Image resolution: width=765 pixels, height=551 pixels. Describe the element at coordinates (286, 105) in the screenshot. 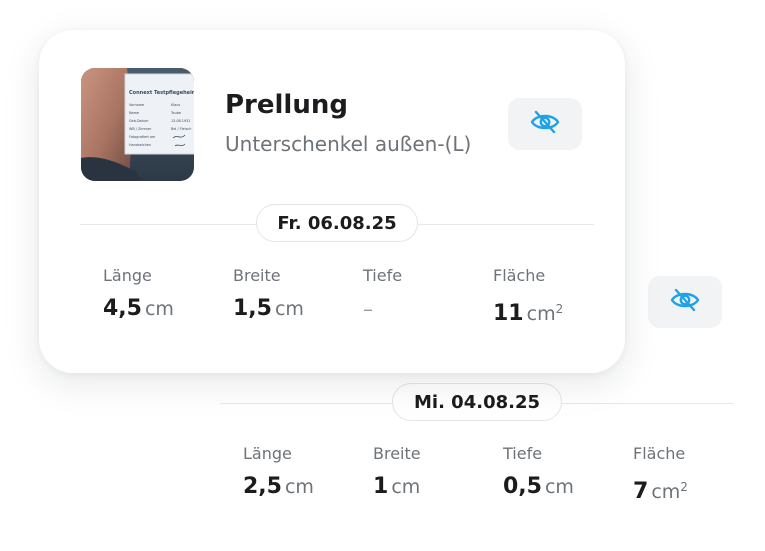

I see `wound-title: Prellung` at that location.